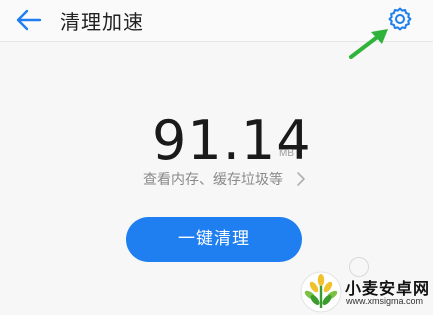 This screenshot has height=315, width=433. Describe the element at coordinates (385, 301) in the screenshot. I see `watermark-url: www.xmsigma.com` at that location.